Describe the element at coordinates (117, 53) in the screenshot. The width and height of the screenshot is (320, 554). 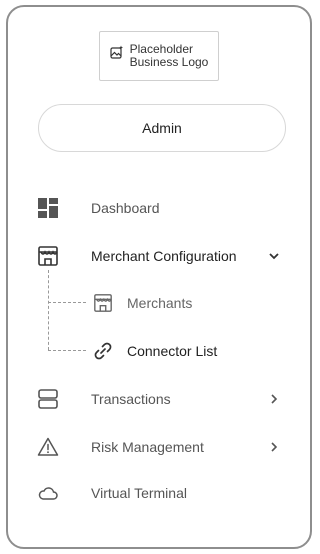
I see `image-sparkle-icon` at that location.